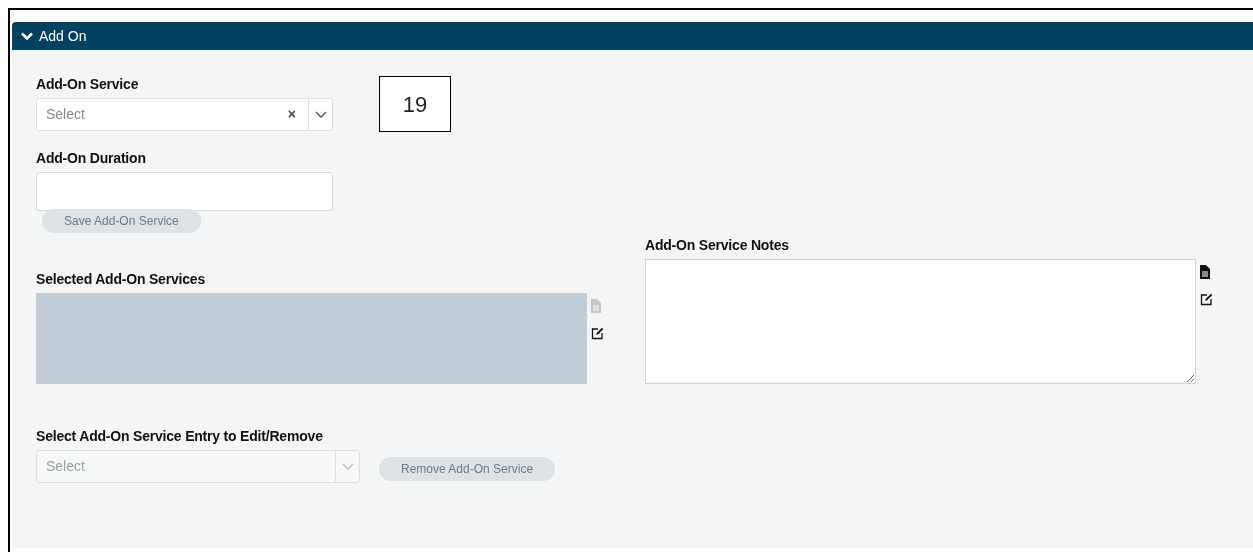  I want to click on callout-number: 19, so click(415, 104).